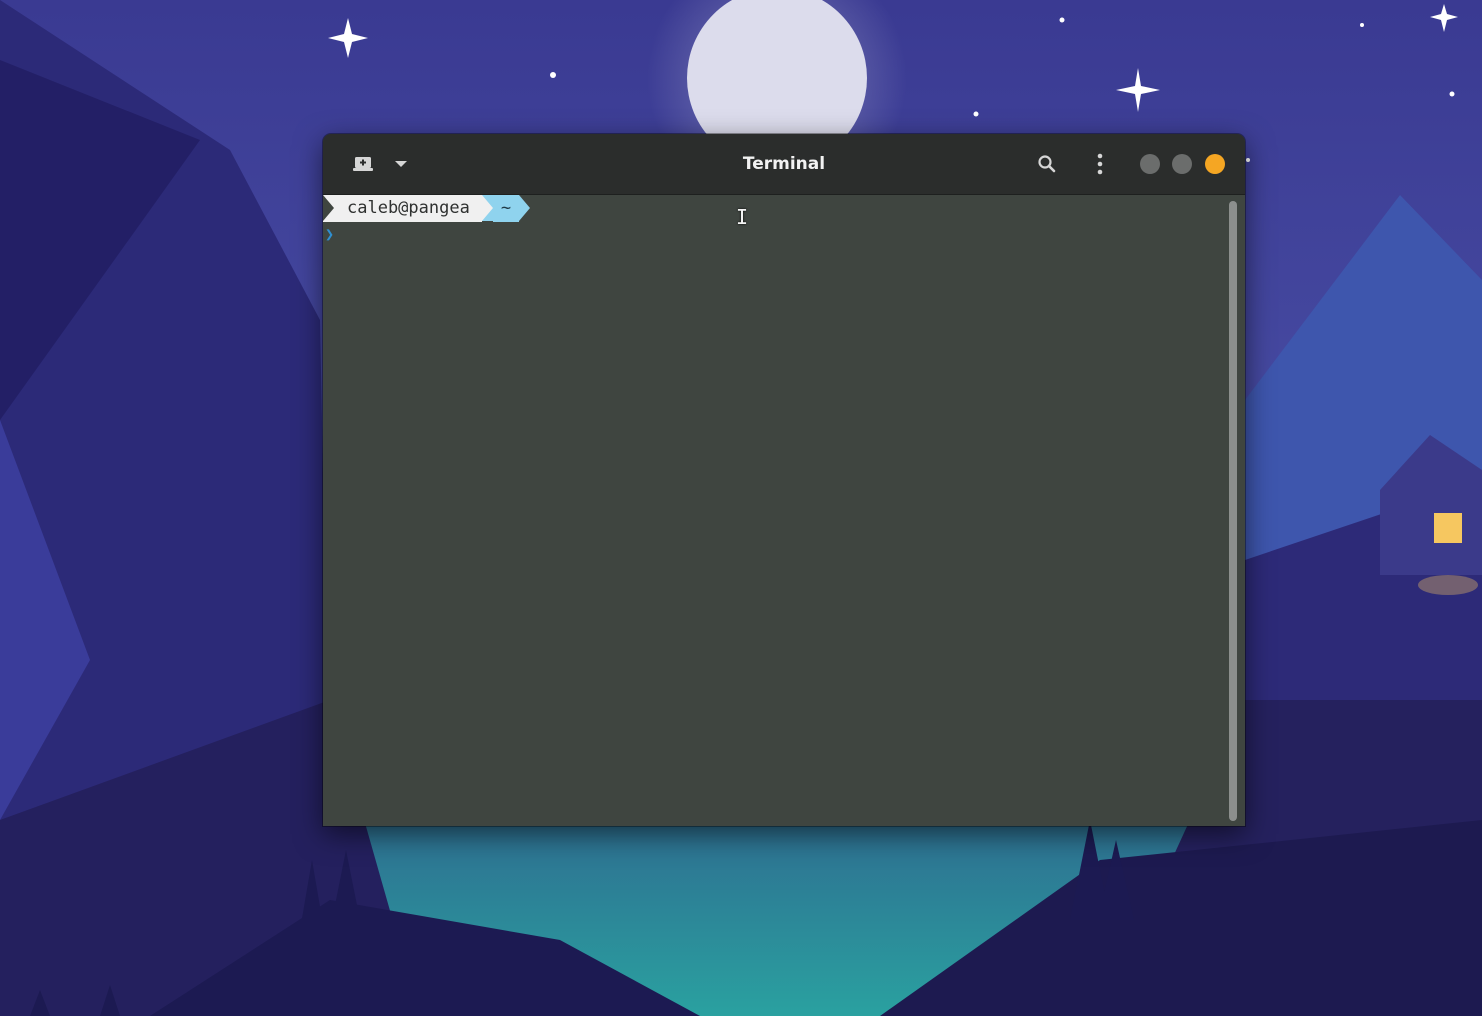 Image resolution: width=1482 pixels, height=1016 pixels. I want to click on vertical-dots-icon, so click(1100, 164).